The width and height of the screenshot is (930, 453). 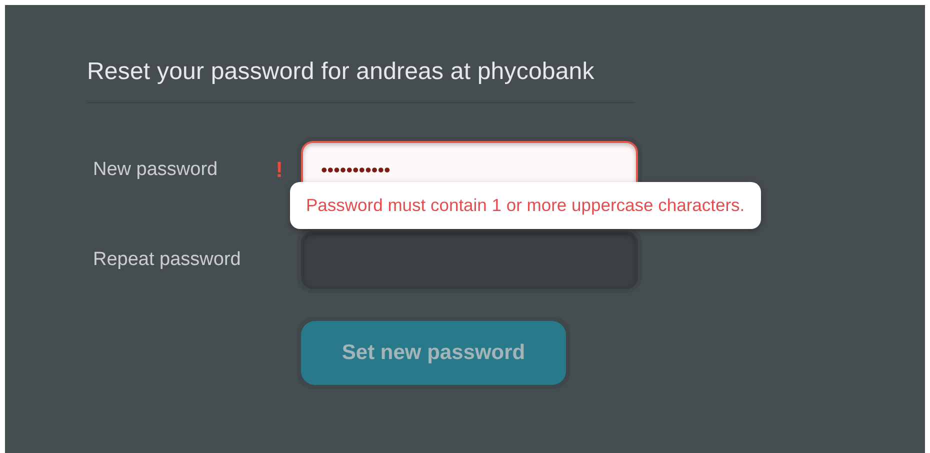 I want to click on password-field, so click(x=469, y=260).